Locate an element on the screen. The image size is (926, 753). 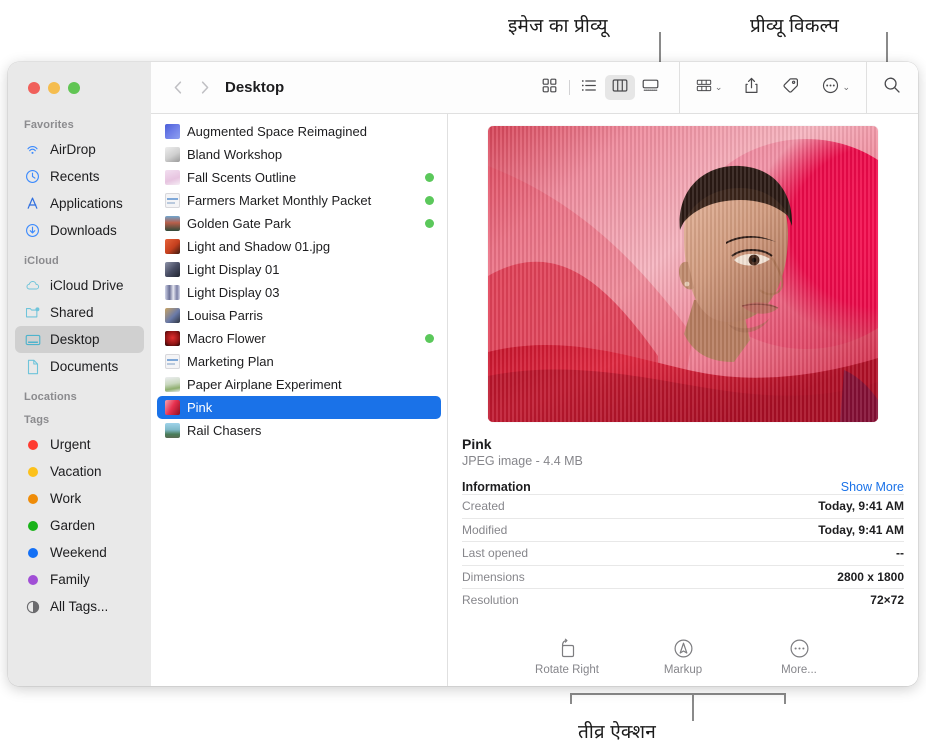
info-row-resolution: Resolution 72×72 is located at coordinates (683, 600).